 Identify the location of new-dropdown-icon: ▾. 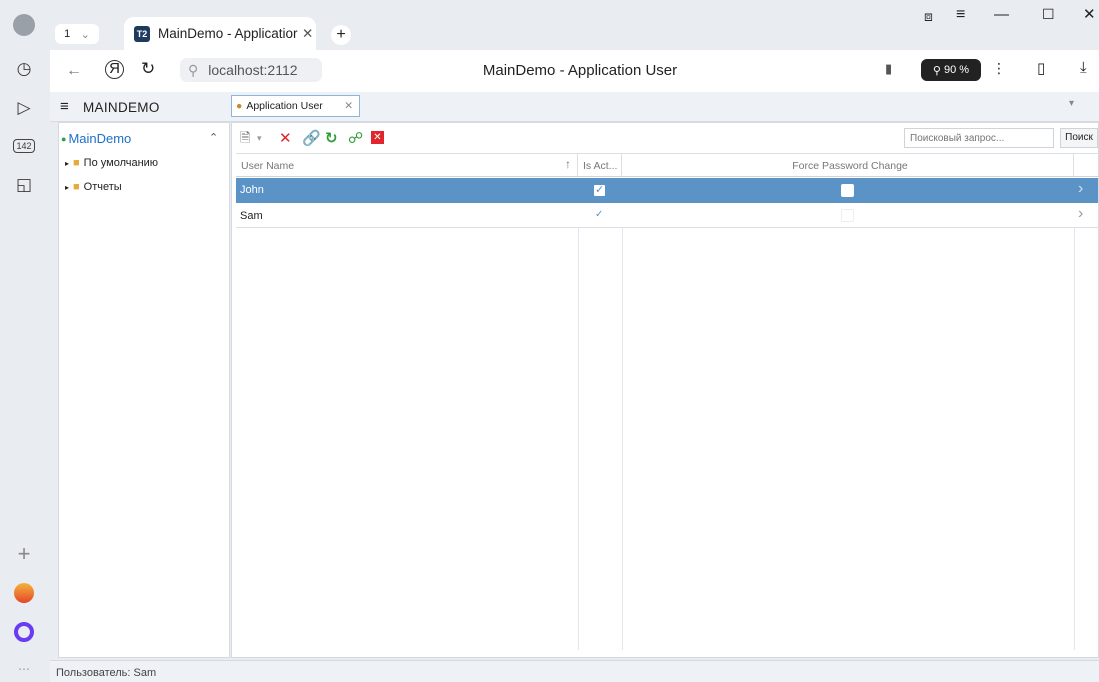
(259, 138).